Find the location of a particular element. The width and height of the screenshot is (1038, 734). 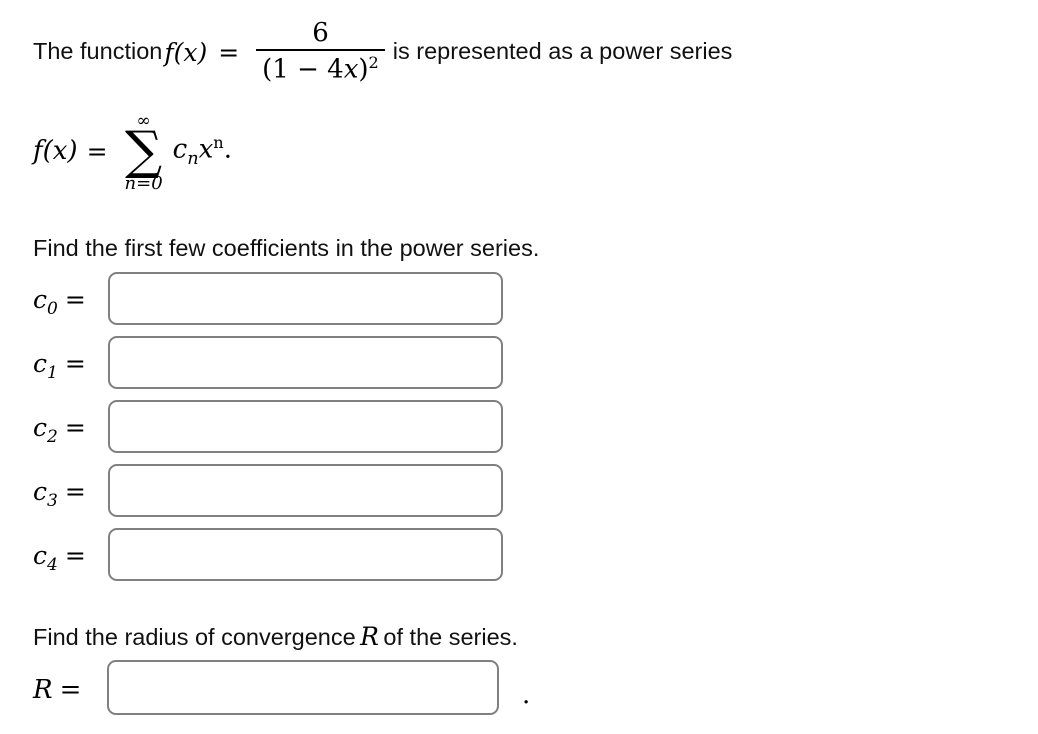

denominator-exponent: 2 is located at coordinates (373, 63).